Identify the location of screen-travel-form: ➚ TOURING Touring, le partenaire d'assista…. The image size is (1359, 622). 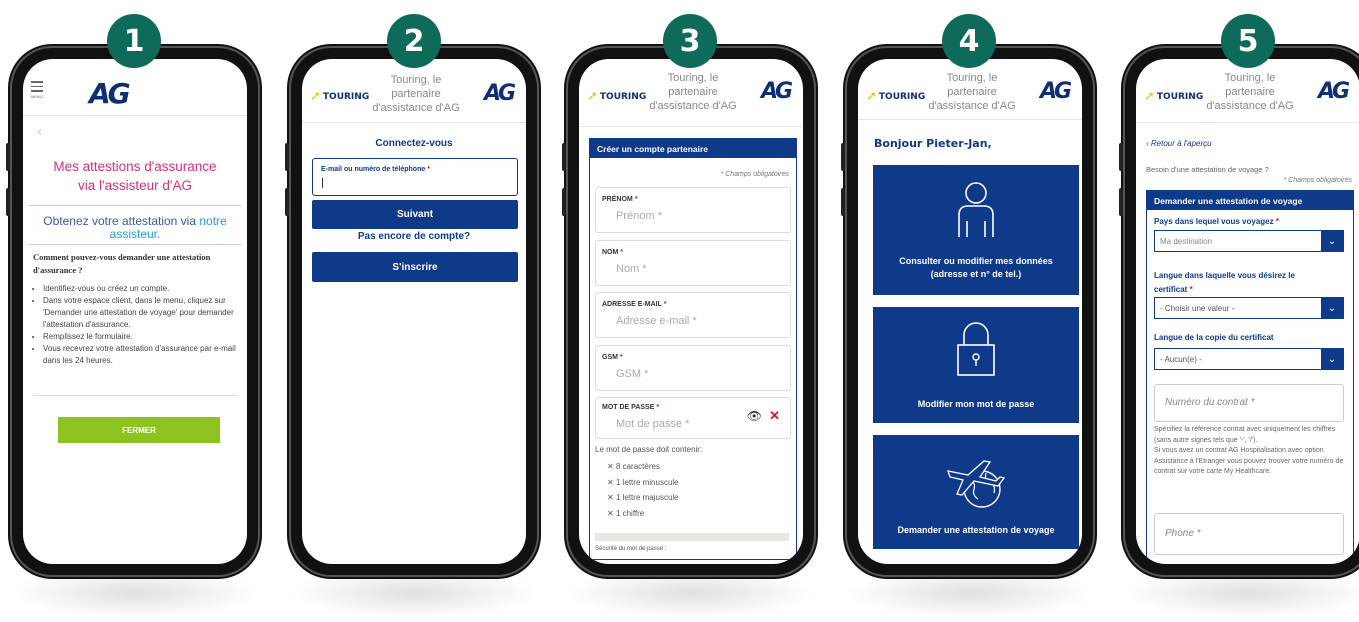
(1247, 311).